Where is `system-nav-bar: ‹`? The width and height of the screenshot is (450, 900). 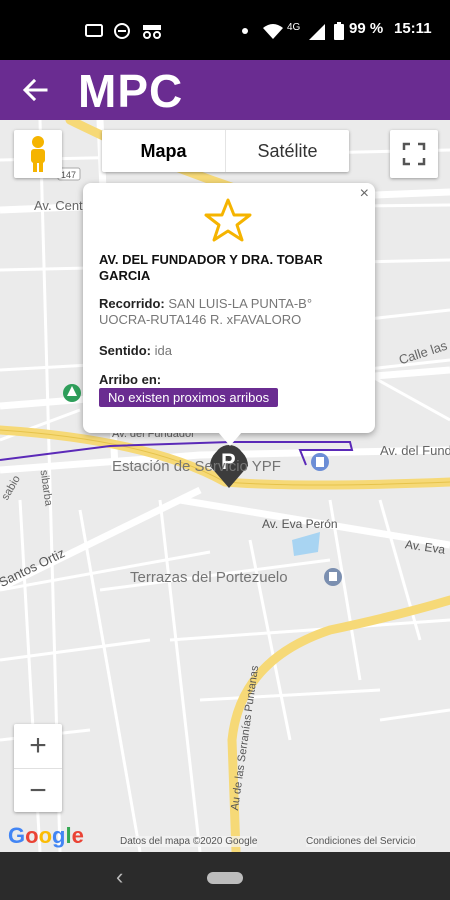
system-nav-bar: ‹ is located at coordinates (225, 876).